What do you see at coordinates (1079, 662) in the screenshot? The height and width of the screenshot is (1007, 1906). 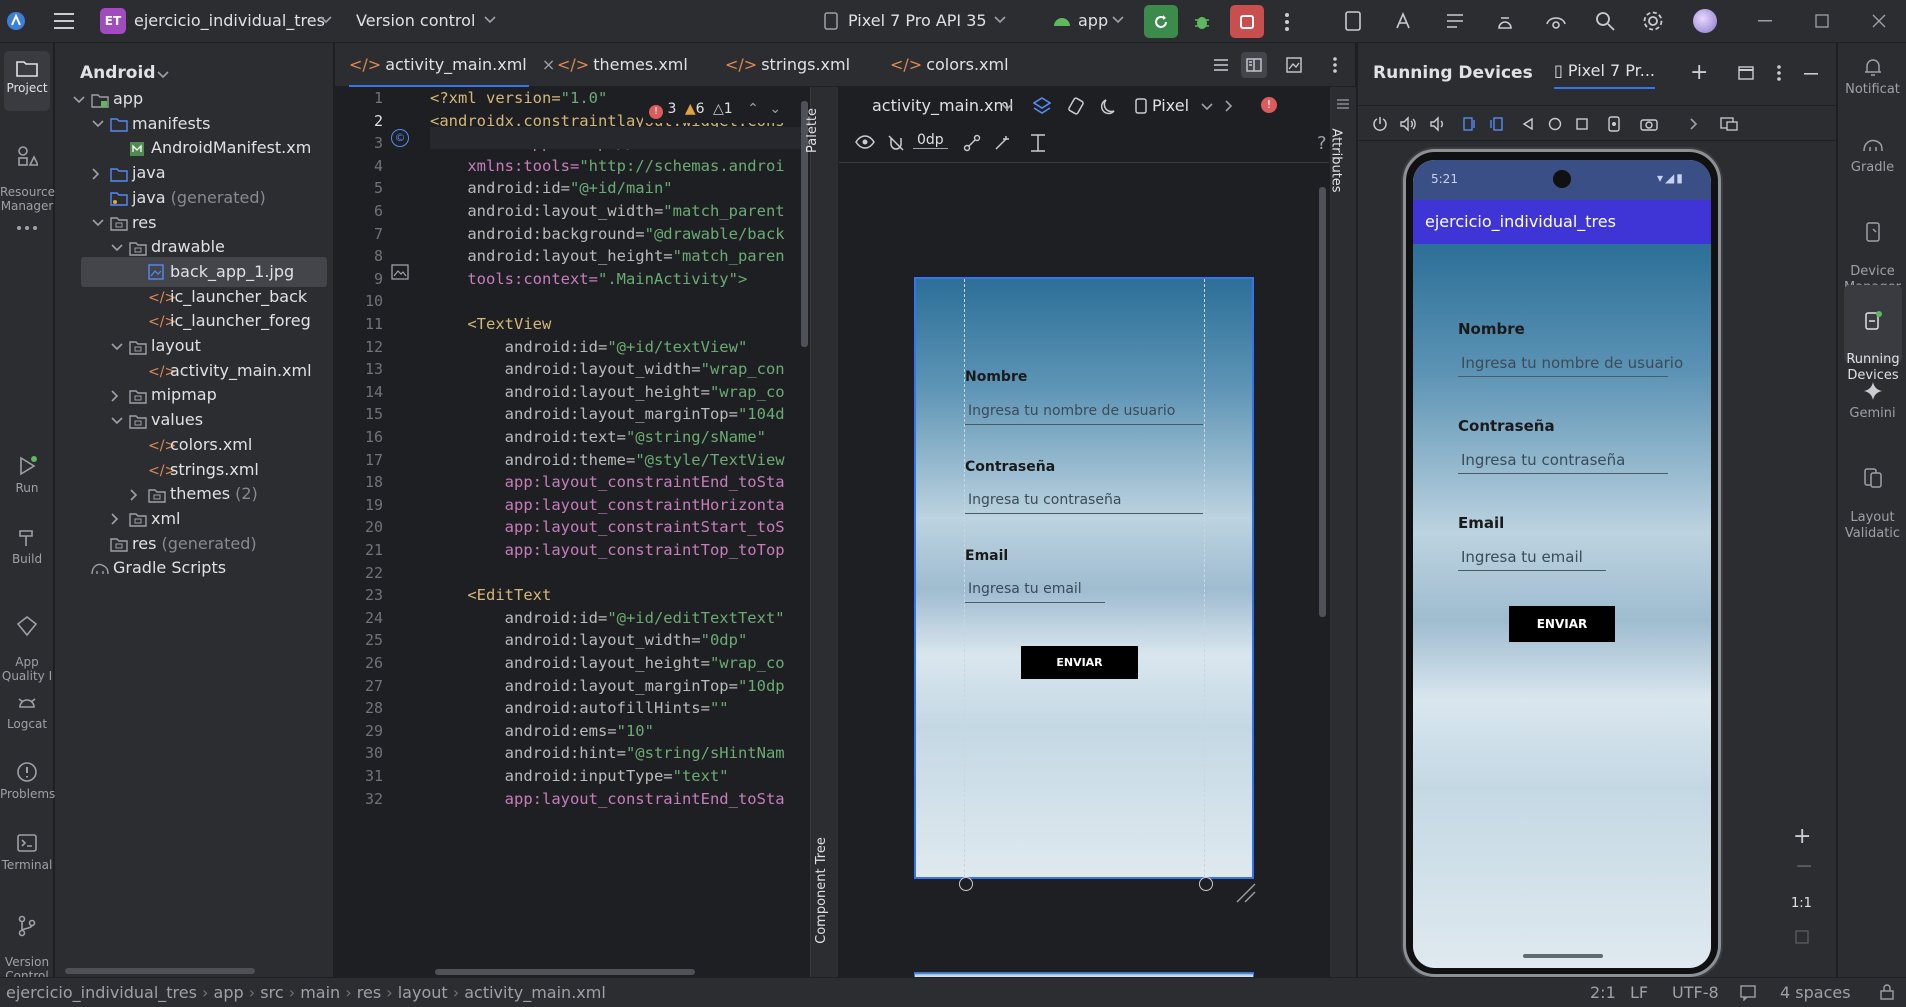 I see `submit-button: ENVIAR` at bounding box center [1079, 662].